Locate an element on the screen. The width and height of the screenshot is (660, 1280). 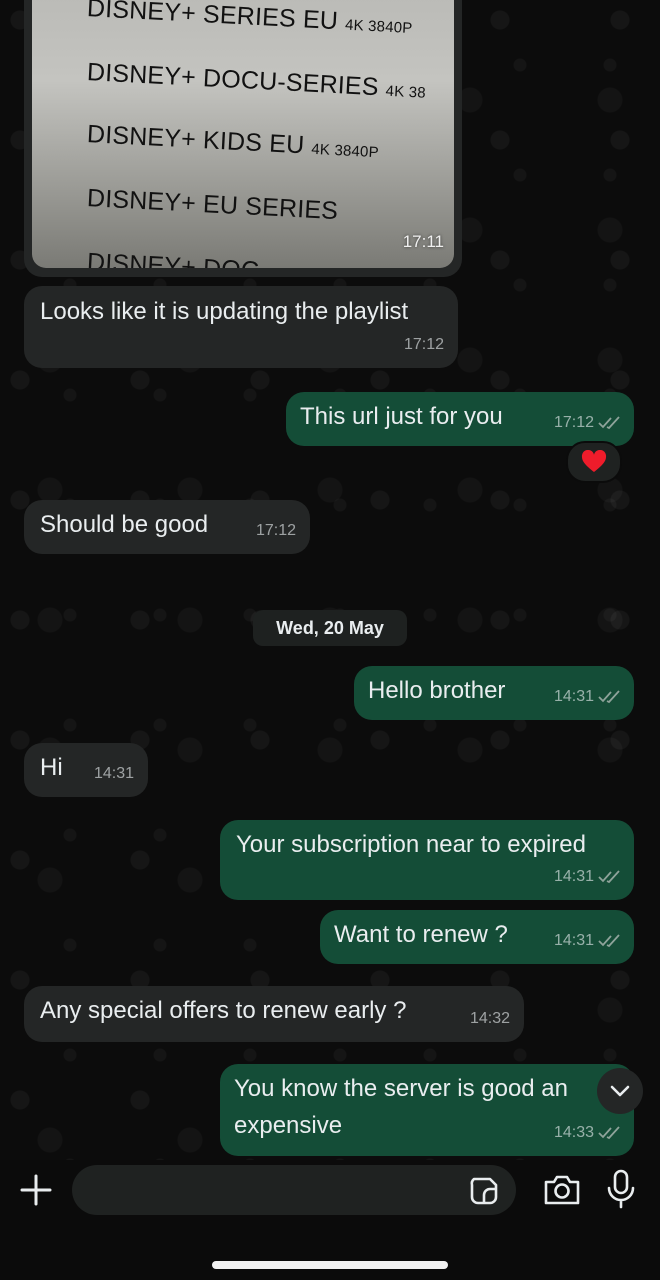
microphone-icon is located at coordinates (621, 1189).